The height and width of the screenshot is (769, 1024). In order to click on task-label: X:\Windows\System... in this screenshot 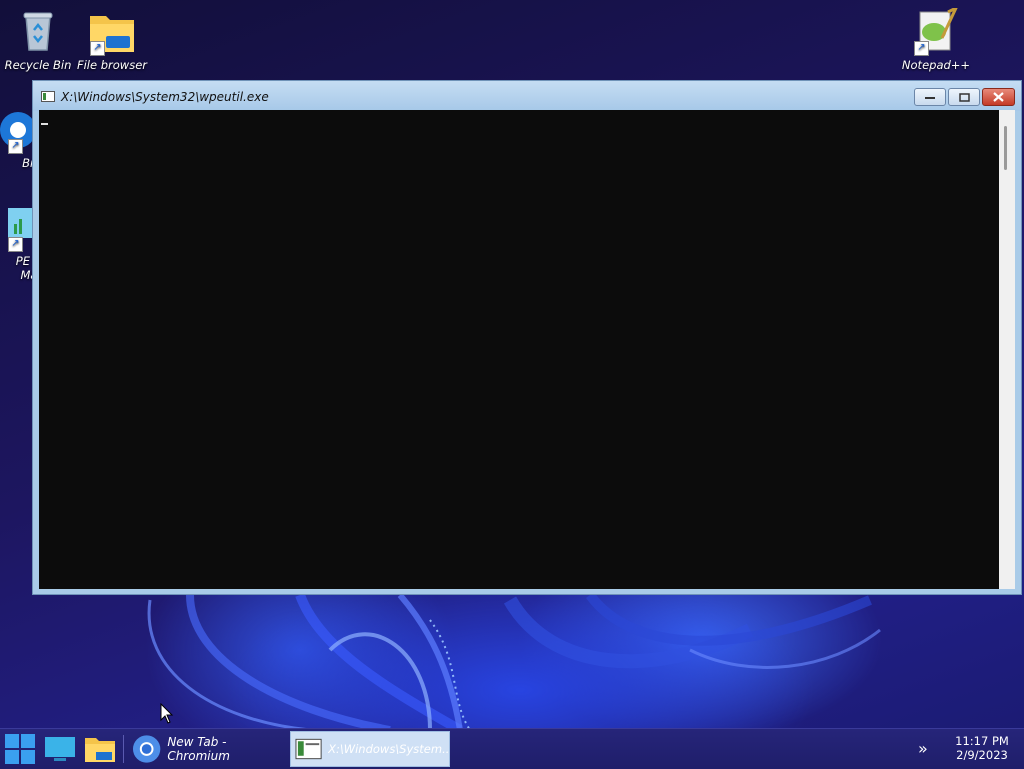, I will do `click(388, 749)`.